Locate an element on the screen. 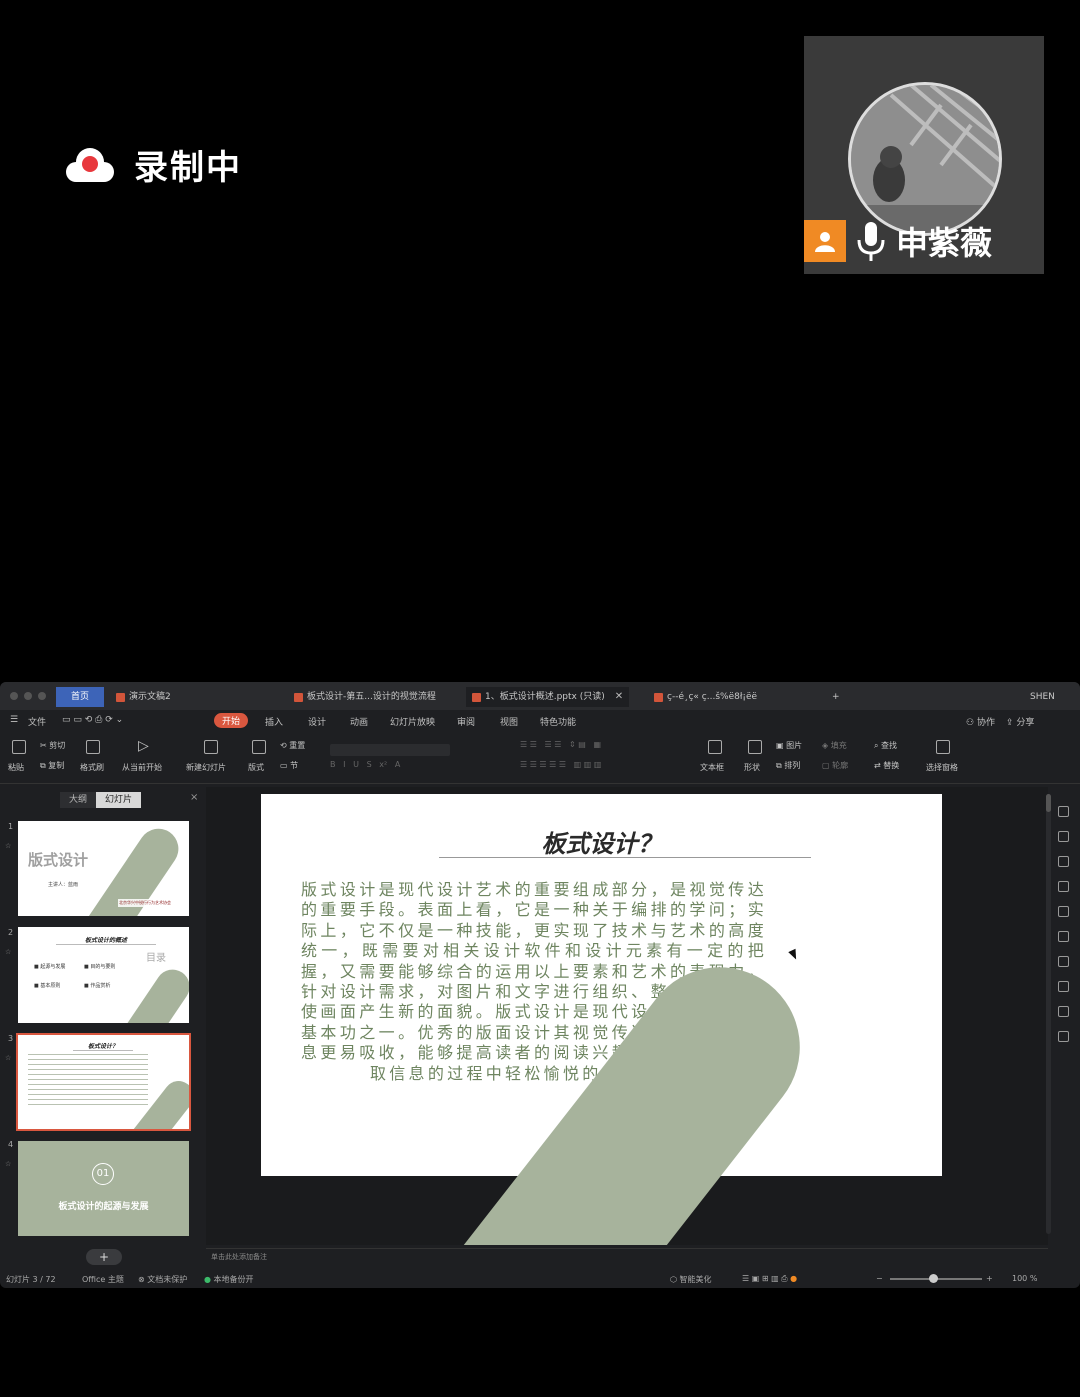 The image size is (1080, 1397). panel-tabs: 大纲 幻灯片 is located at coordinates (101, 800).